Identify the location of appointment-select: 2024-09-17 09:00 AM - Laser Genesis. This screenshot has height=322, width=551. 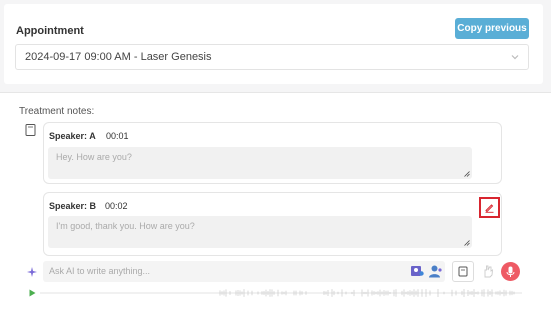
(272, 57).